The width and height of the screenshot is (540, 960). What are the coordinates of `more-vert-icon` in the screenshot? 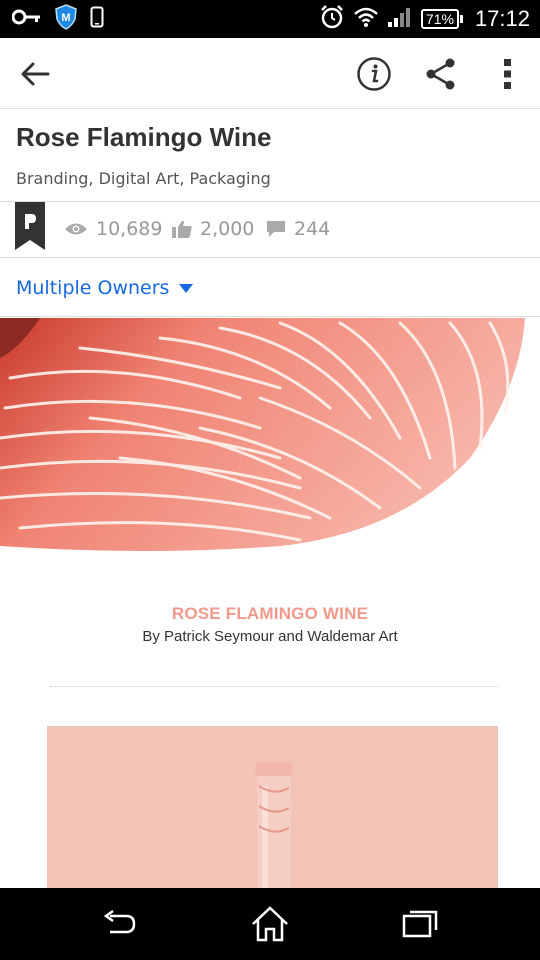 It's located at (507, 74).